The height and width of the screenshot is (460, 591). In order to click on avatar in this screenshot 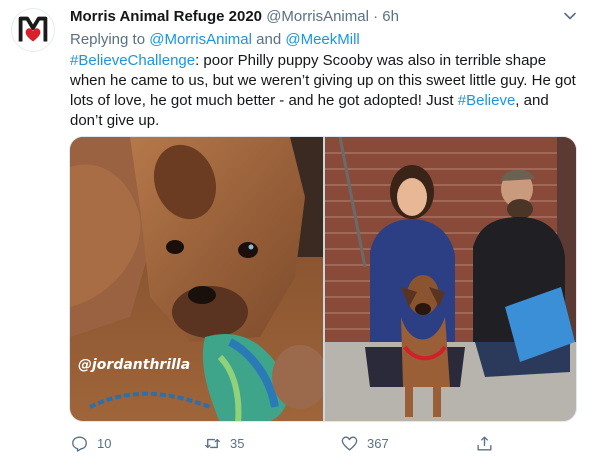, I will do `click(33, 30)`.